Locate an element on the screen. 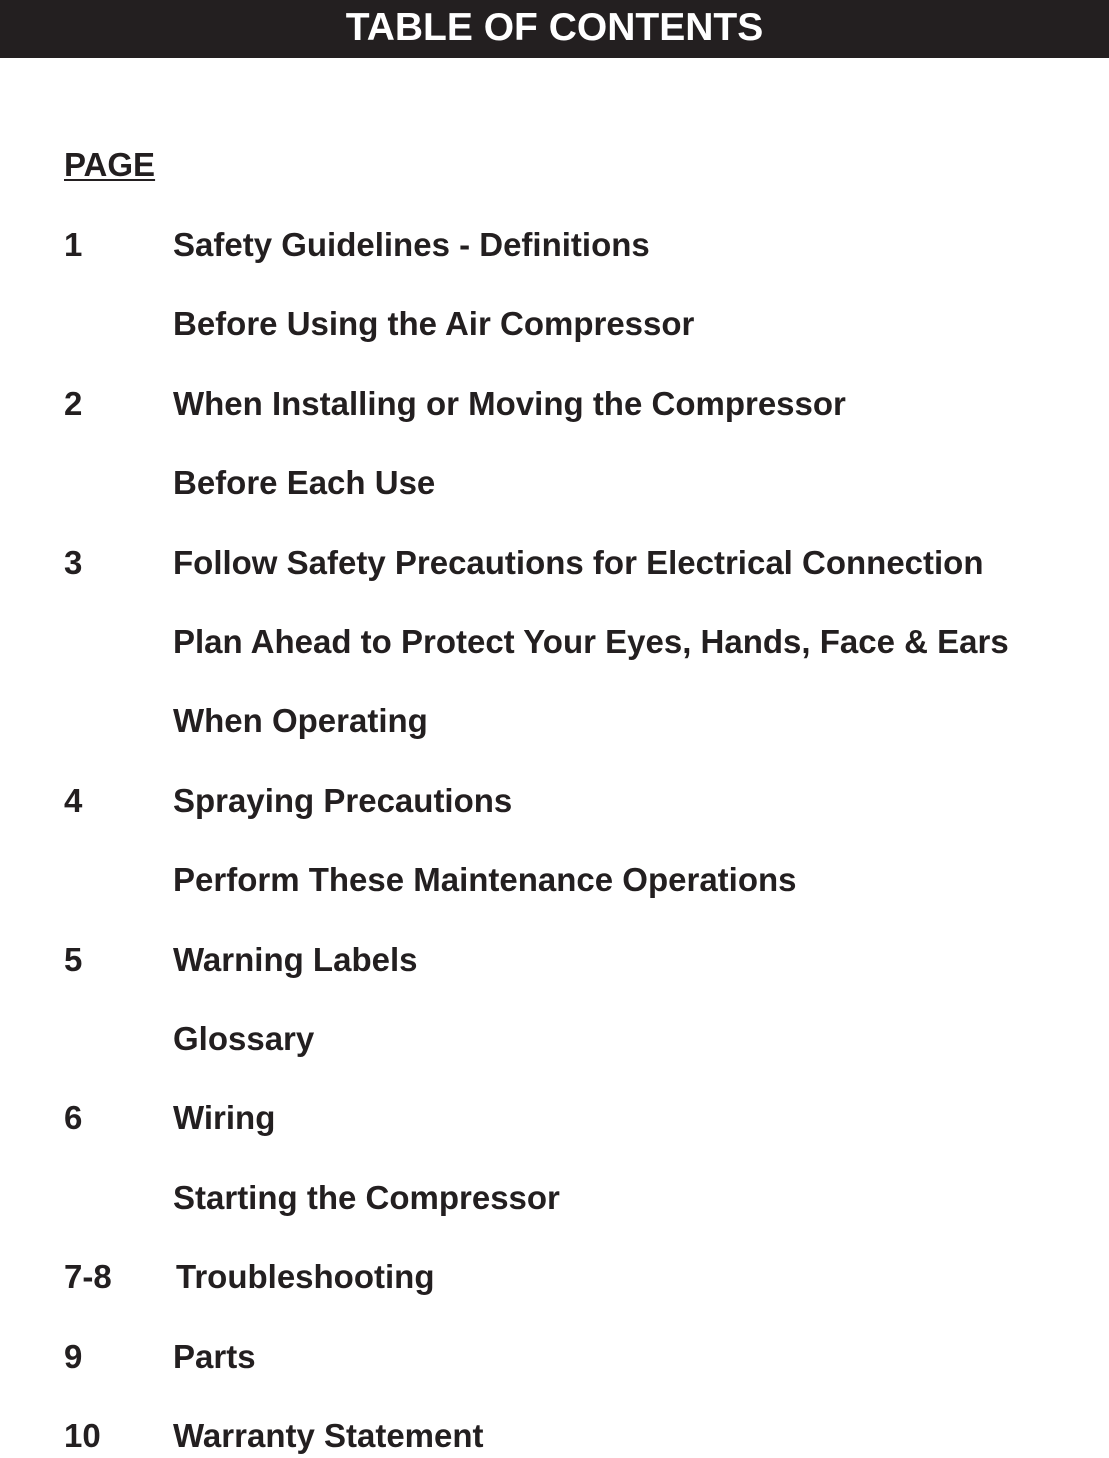  toc-entry: Before Using the Air Compressor is located at coordinates (554, 324).